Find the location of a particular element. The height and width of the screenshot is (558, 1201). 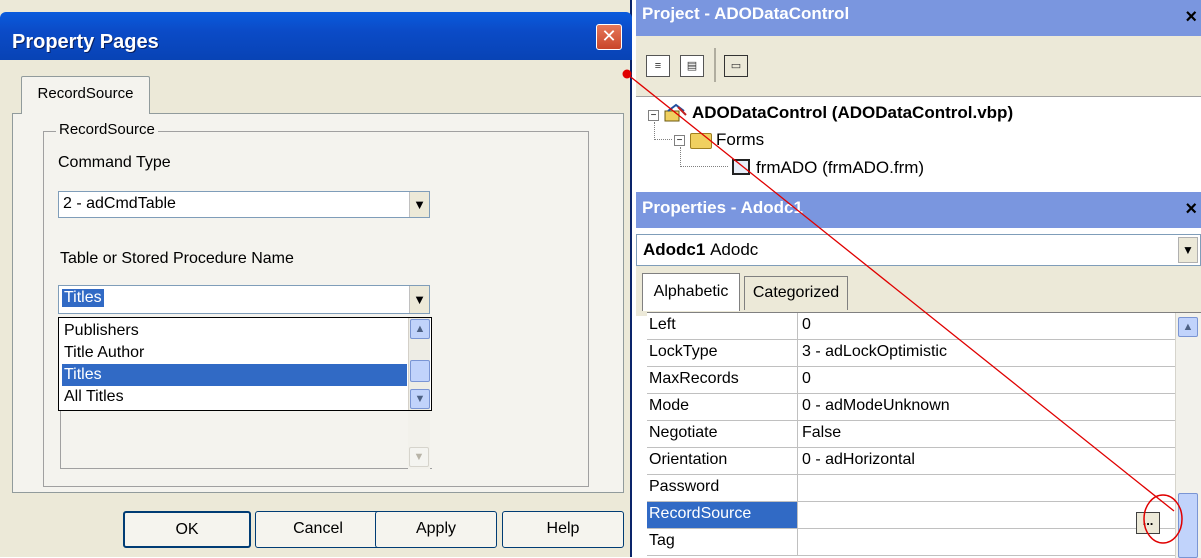

property-value: 3 - adLockOptimistic is located at coordinates (874, 352).